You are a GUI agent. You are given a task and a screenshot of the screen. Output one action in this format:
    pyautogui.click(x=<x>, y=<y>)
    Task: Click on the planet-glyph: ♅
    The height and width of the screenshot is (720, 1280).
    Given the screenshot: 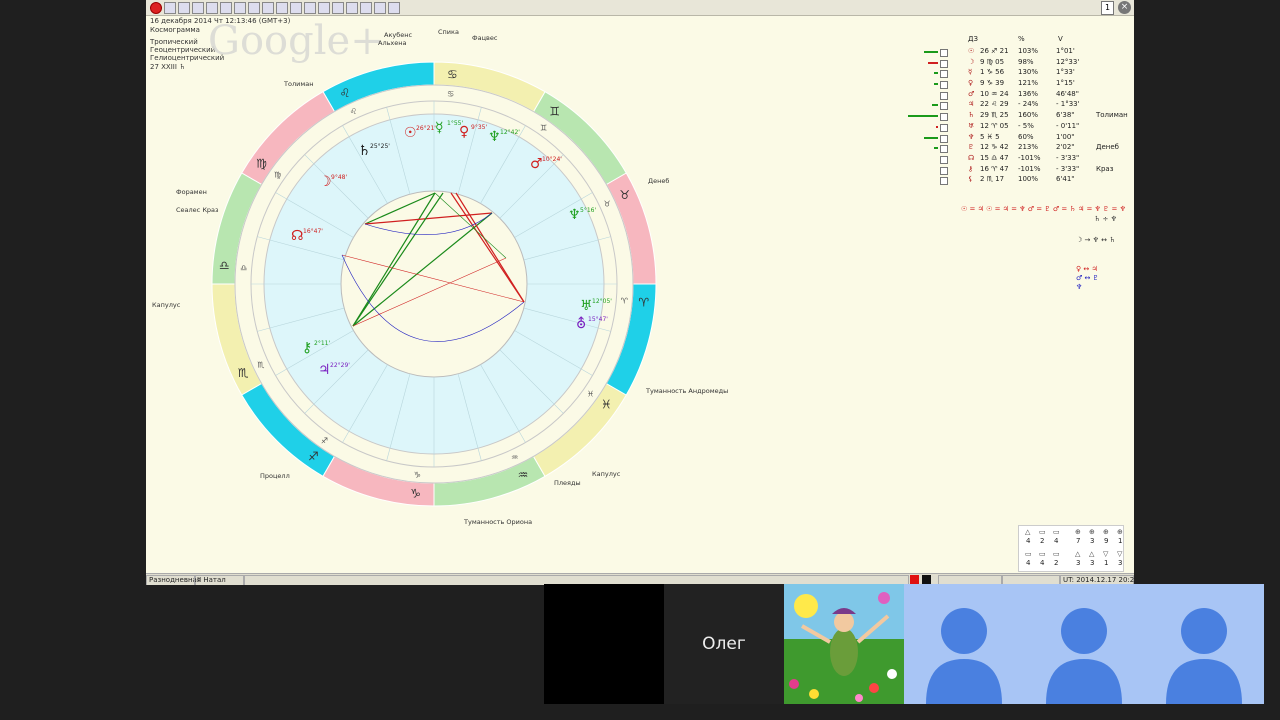 What is the action you would take?
    pyautogui.click(x=586, y=306)
    